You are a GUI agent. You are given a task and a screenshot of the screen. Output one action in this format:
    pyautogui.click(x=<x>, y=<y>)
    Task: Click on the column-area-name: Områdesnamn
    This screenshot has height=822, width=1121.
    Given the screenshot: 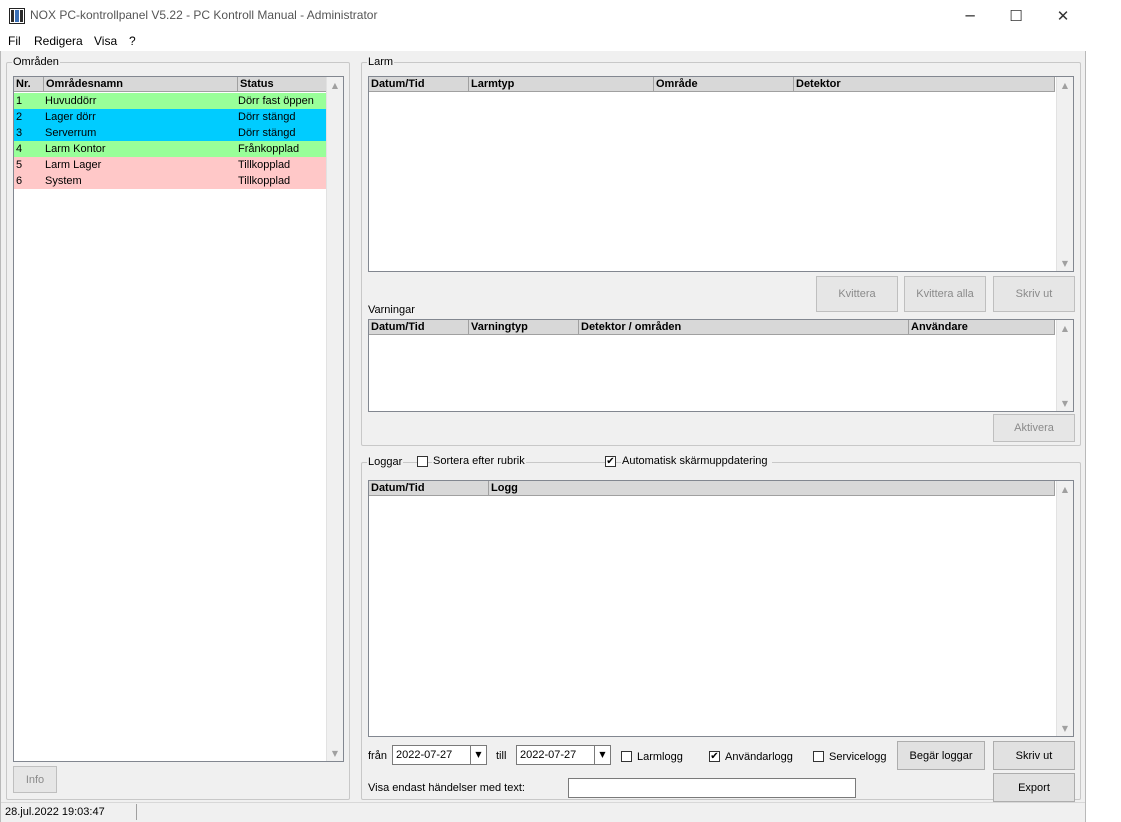 What is the action you would take?
    pyautogui.click(x=141, y=84)
    